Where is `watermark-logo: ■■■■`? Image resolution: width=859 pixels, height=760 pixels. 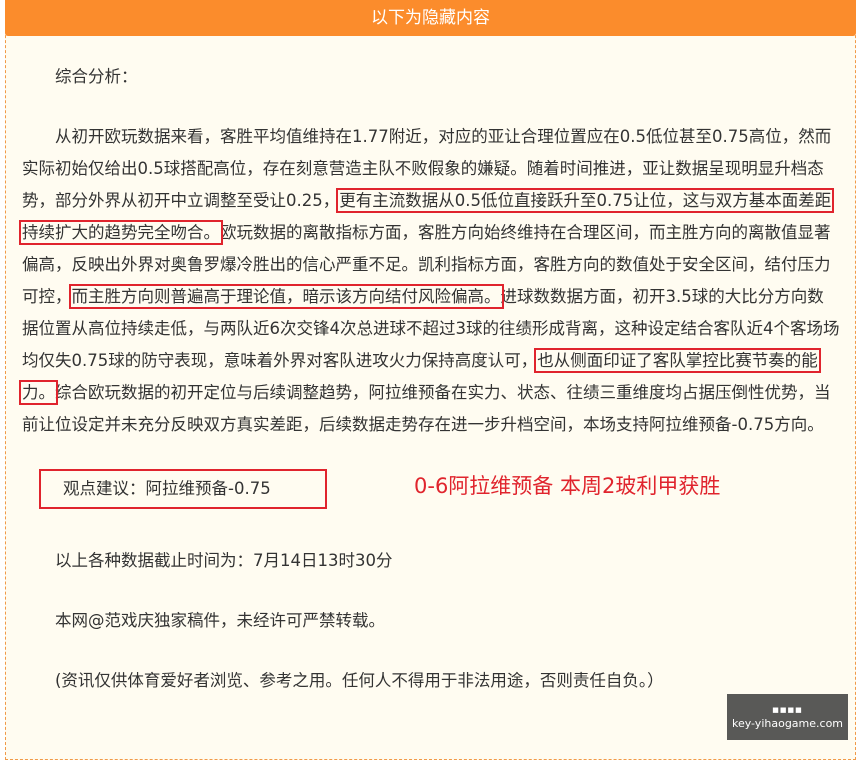
watermark-logo: ■■■■ is located at coordinates (787, 710).